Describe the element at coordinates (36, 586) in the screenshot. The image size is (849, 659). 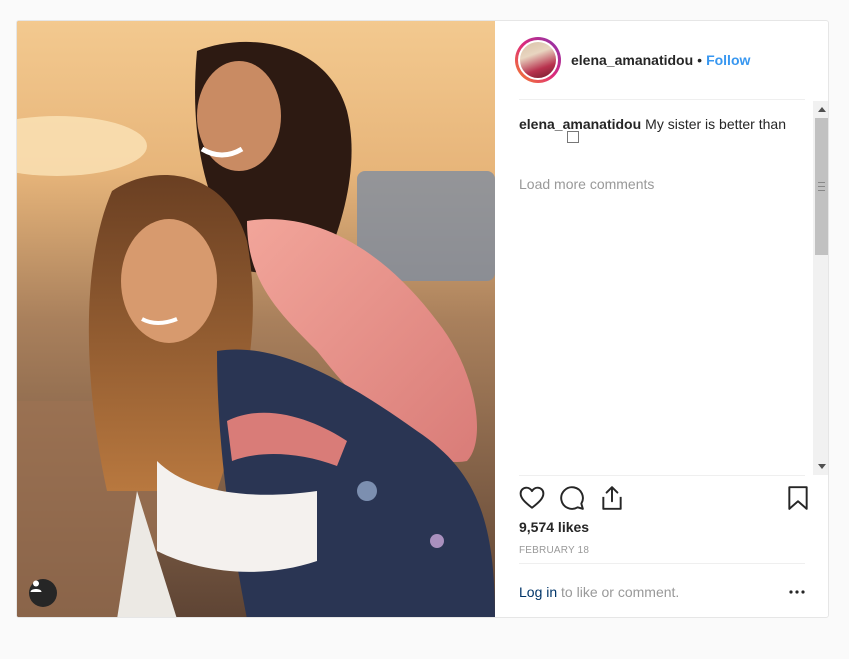
I see `user-icon` at that location.